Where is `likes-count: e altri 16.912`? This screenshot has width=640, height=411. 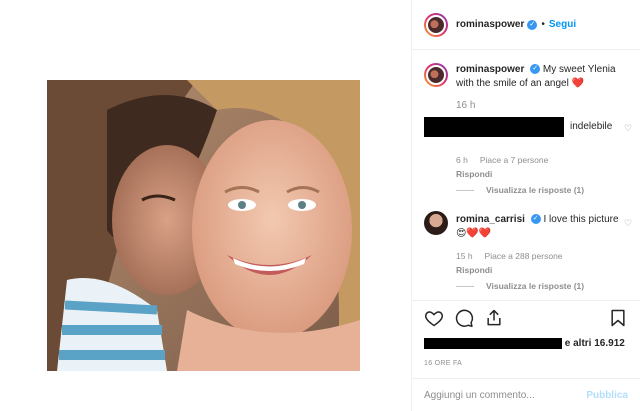 likes-count: e altri 16.912 is located at coordinates (594, 344).